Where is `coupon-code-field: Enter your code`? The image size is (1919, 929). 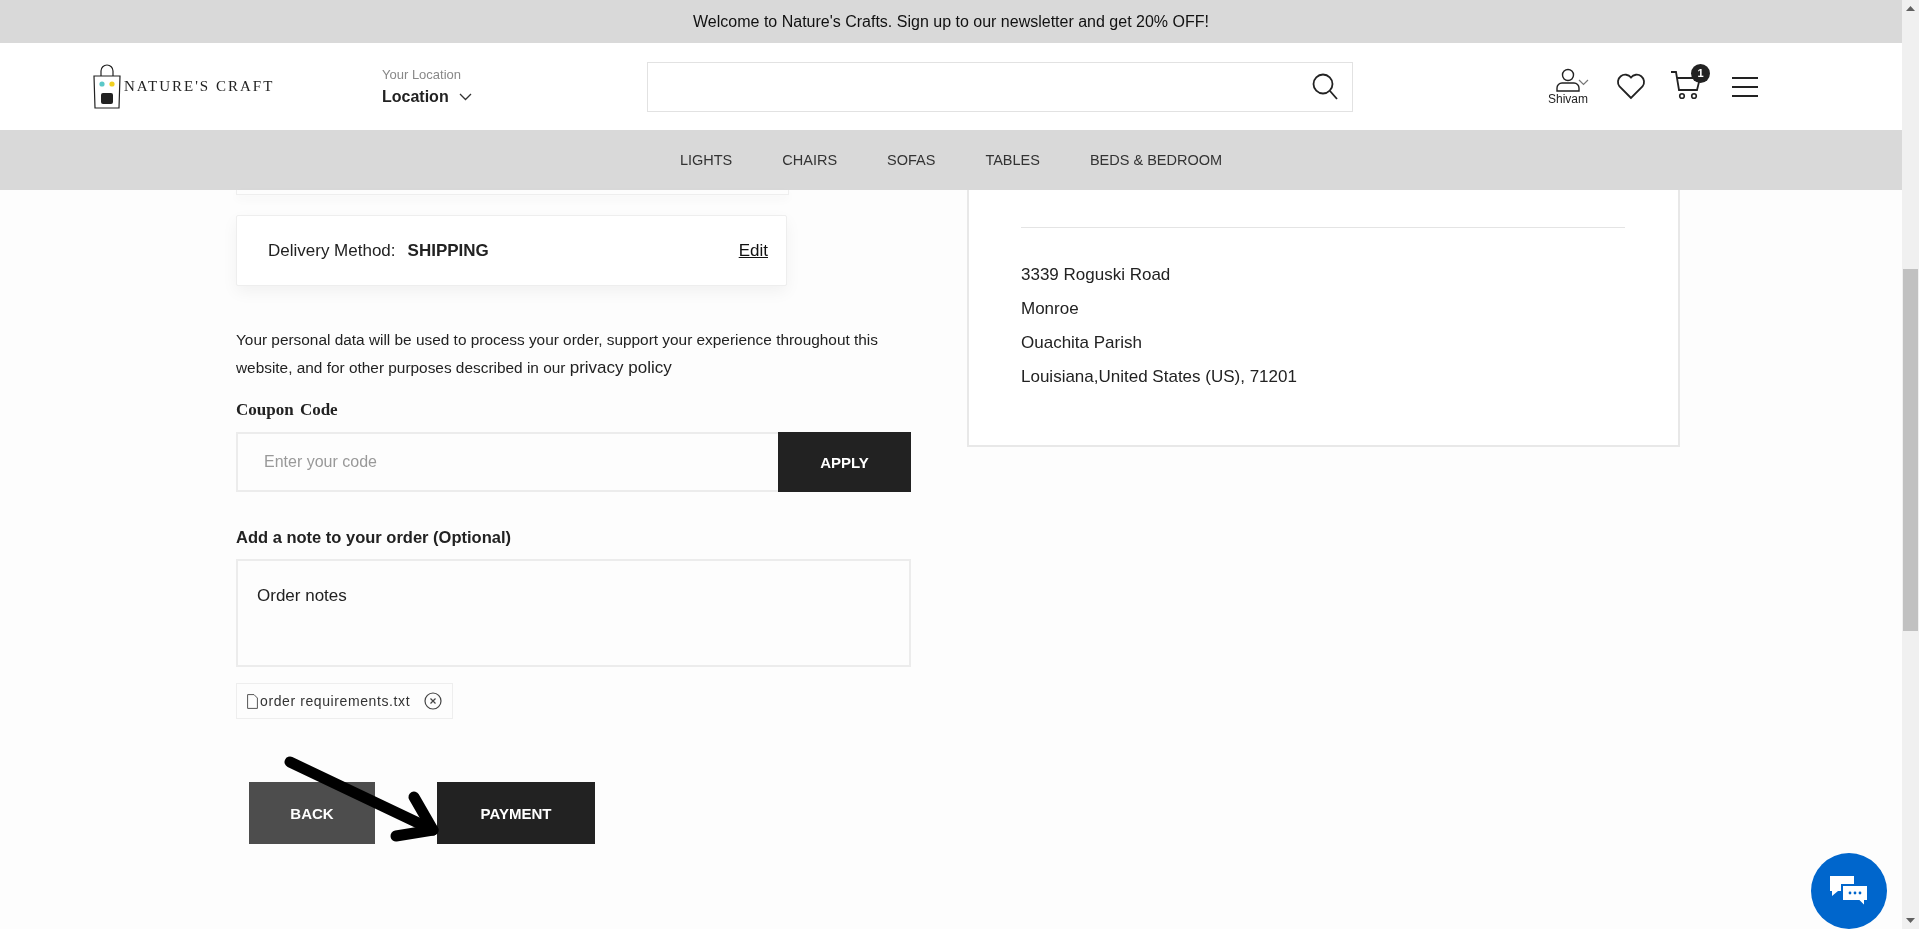 coupon-code-field: Enter your code is located at coordinates (507, 462).